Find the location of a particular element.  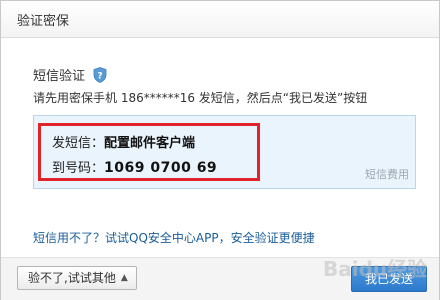

sms-verify-heading-label: 短信验证 is located at coordinates (59, 76).